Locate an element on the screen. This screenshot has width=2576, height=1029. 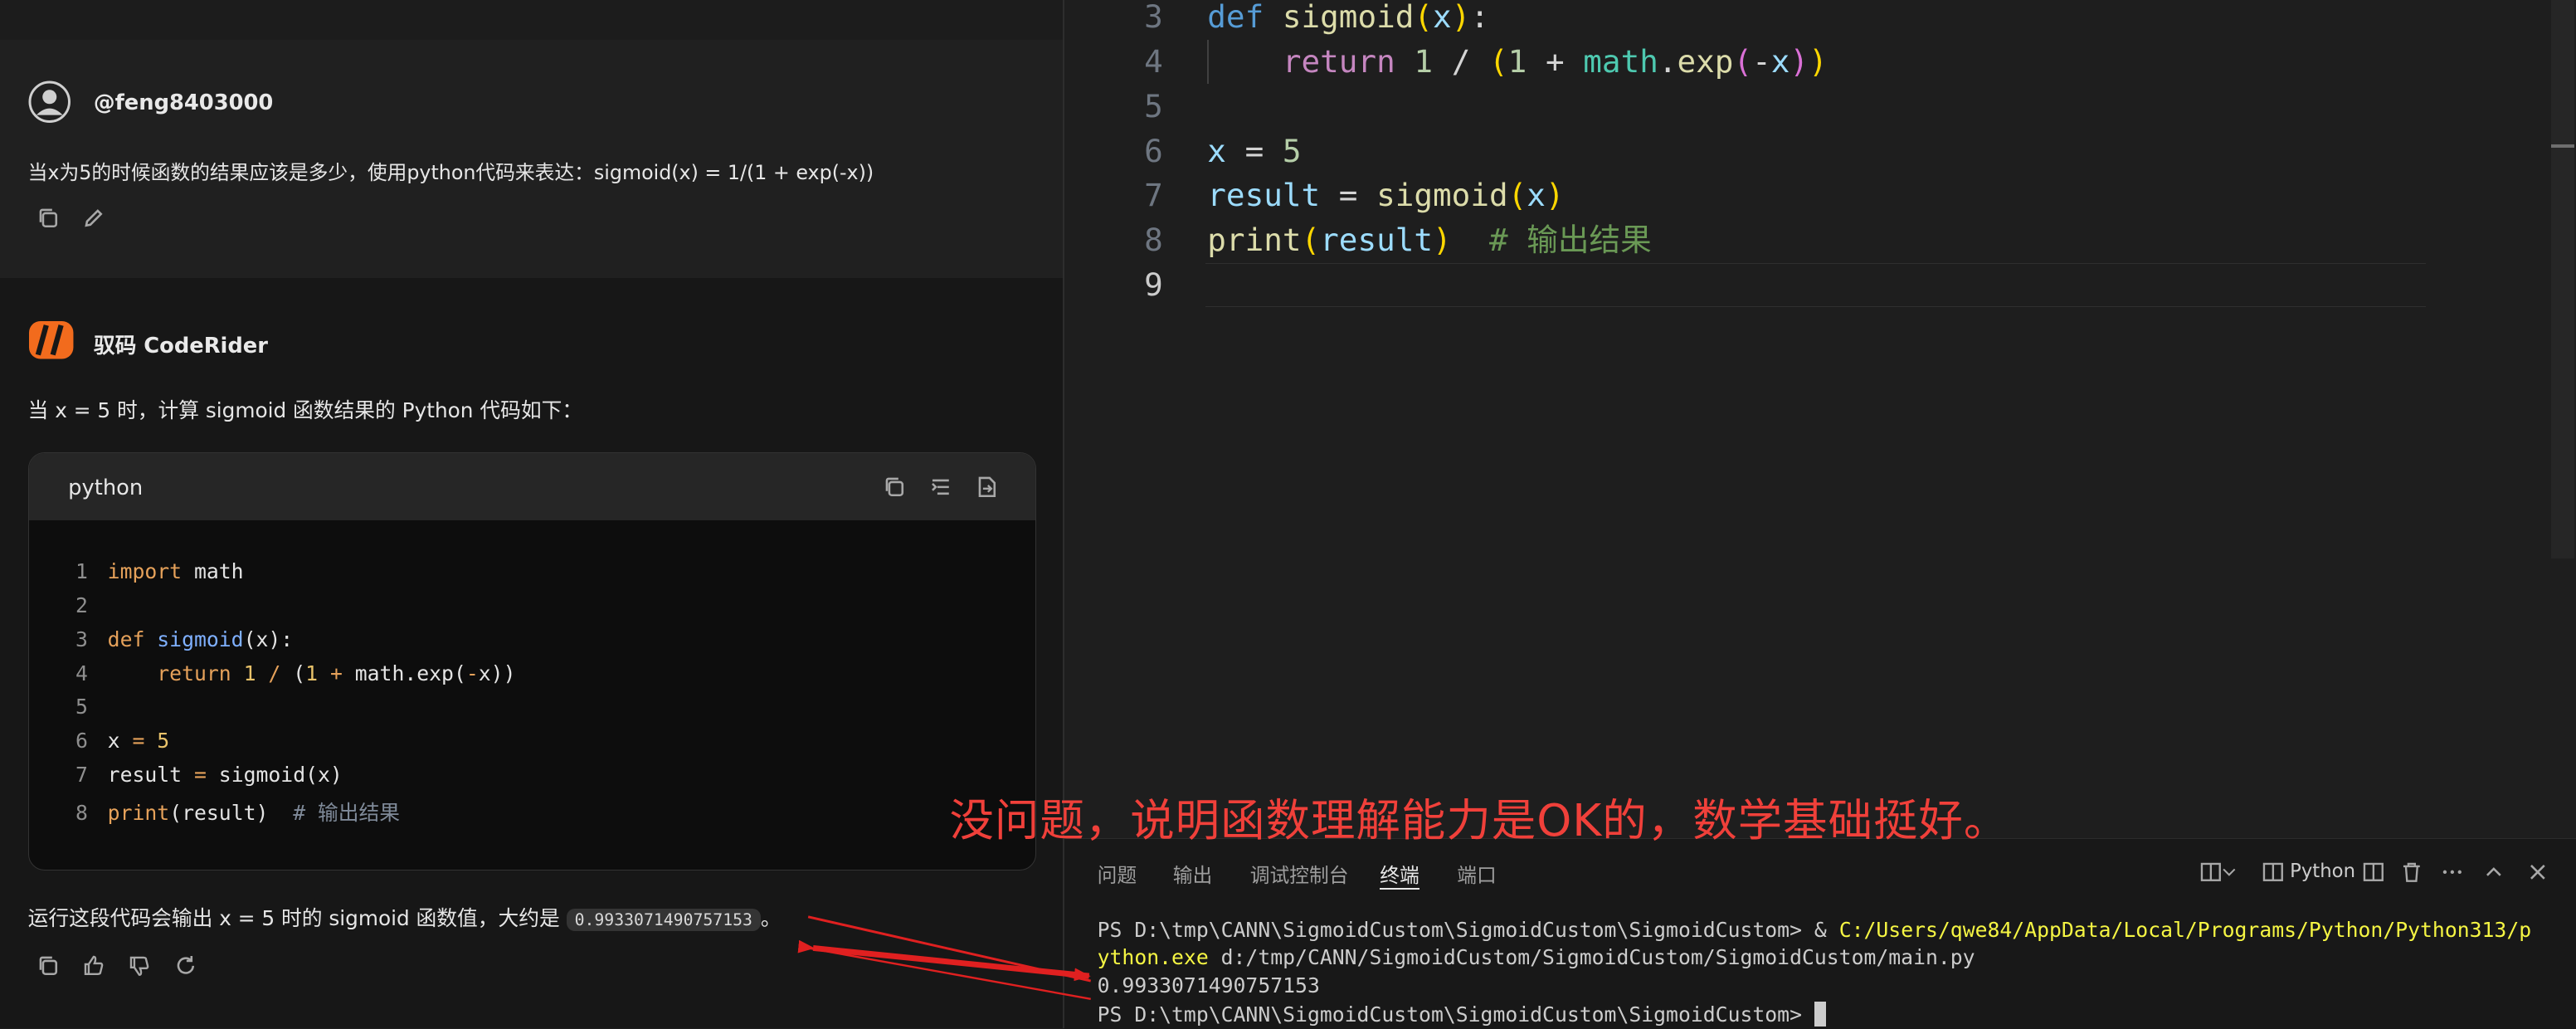
annotation-arrows is located at coordinates (944, 958).